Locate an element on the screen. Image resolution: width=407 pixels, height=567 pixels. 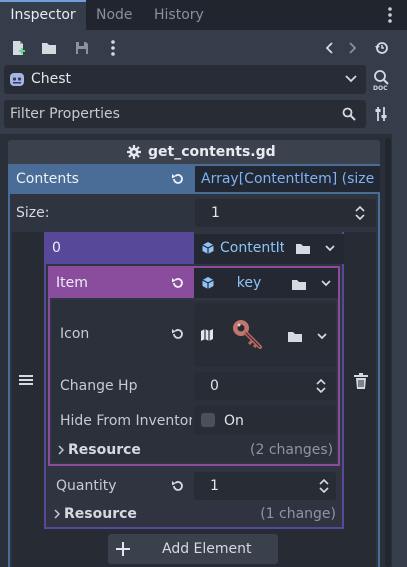
key-sprite-icon is located at coordinates (247, 335).